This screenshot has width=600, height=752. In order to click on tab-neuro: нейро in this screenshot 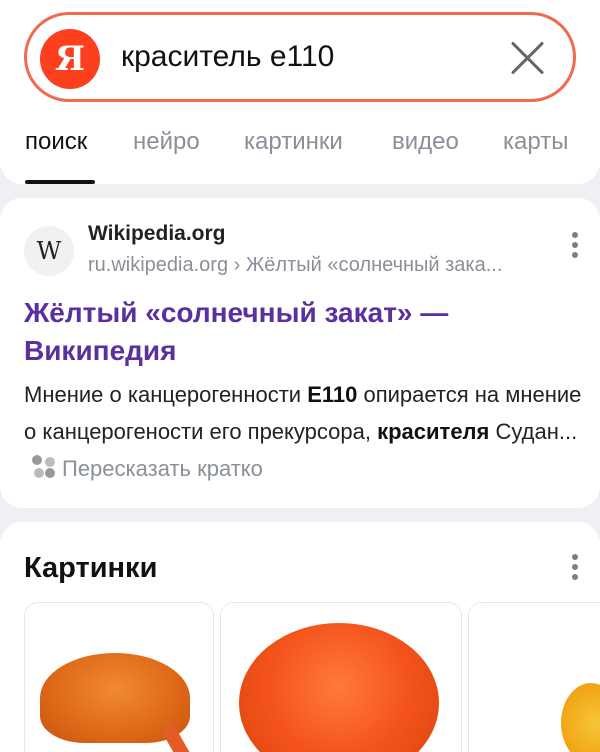, I will do `click(166, 142)`.